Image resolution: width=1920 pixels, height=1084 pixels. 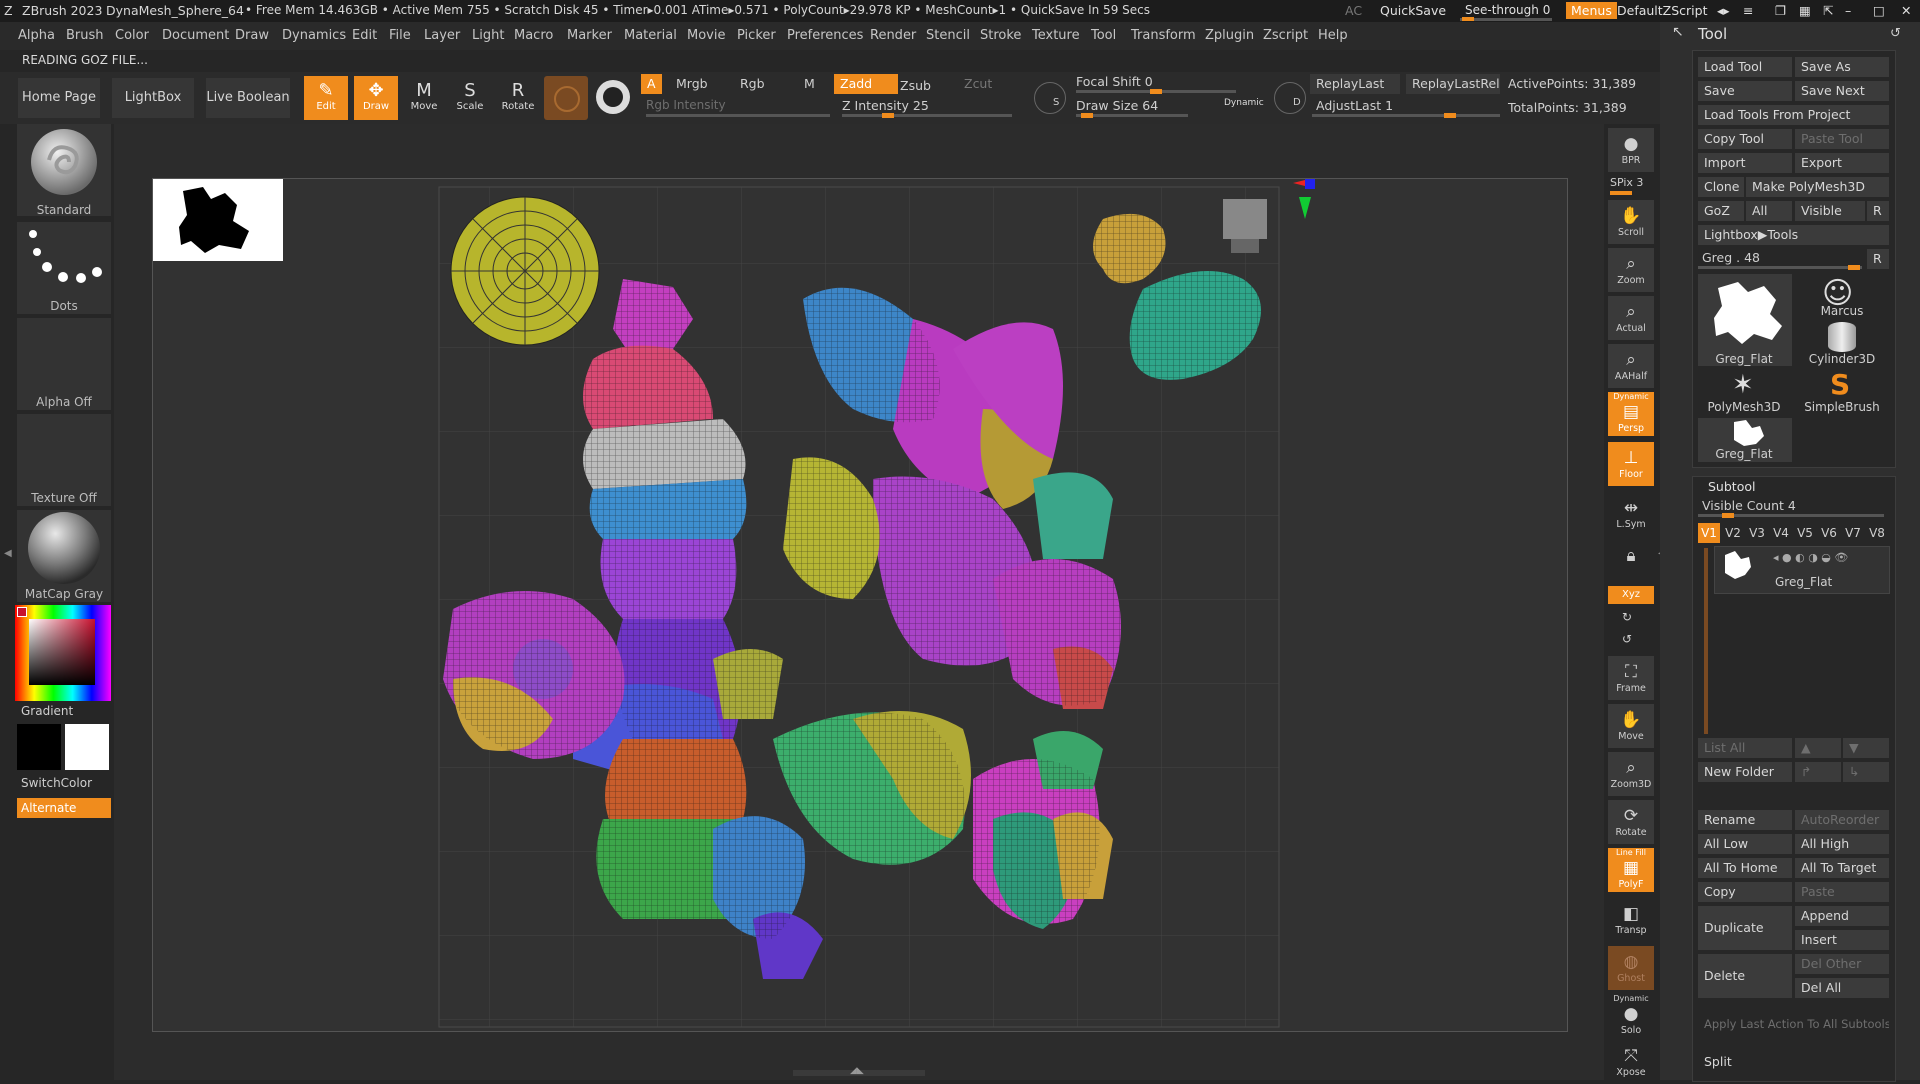 I want to click on z-intensity-slider, so click(x=927, y=115).